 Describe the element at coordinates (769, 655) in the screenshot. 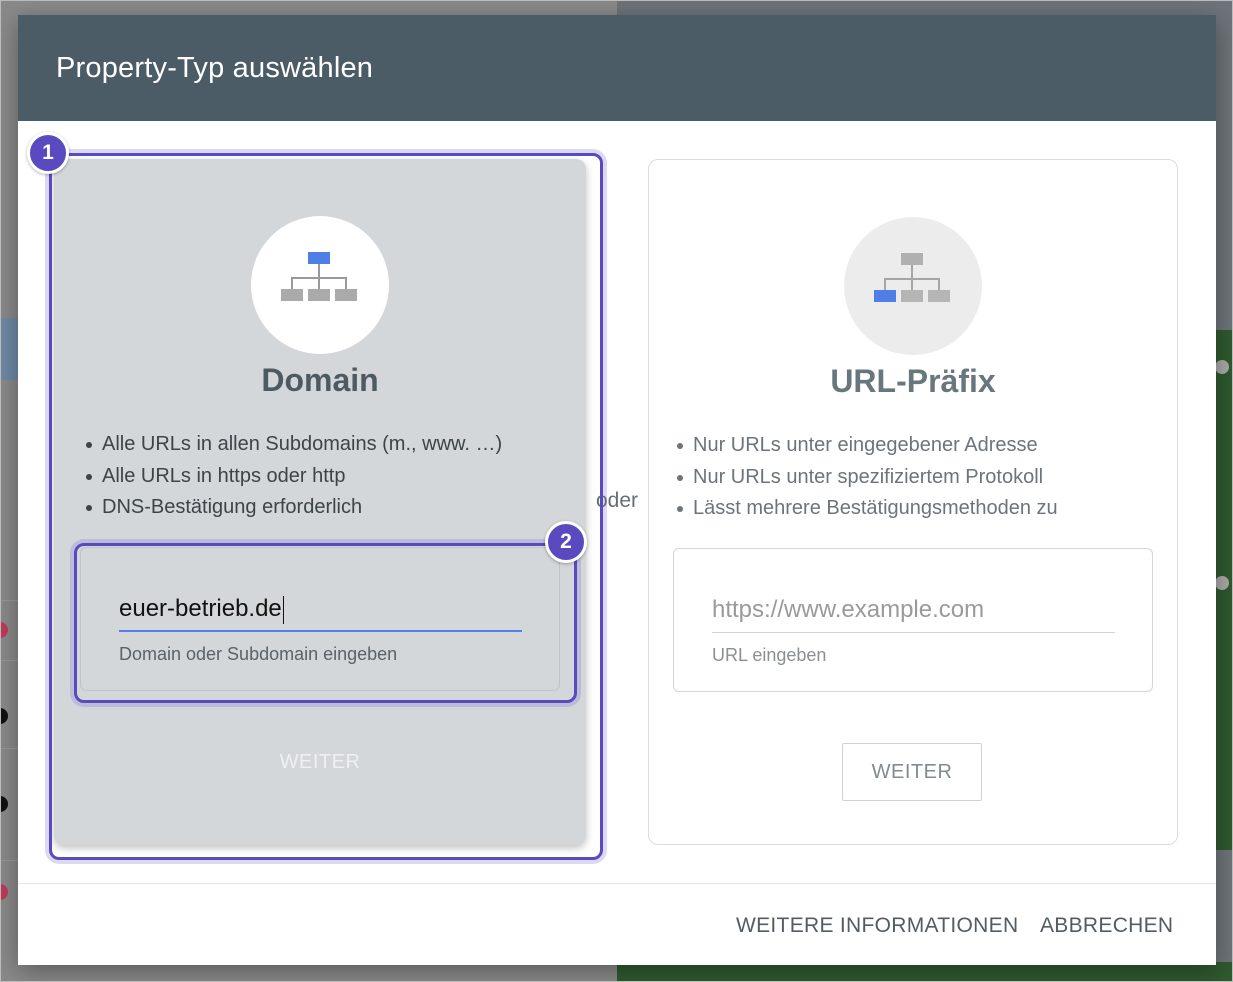

I see `url-helper-text: URL eingeben` at that location.